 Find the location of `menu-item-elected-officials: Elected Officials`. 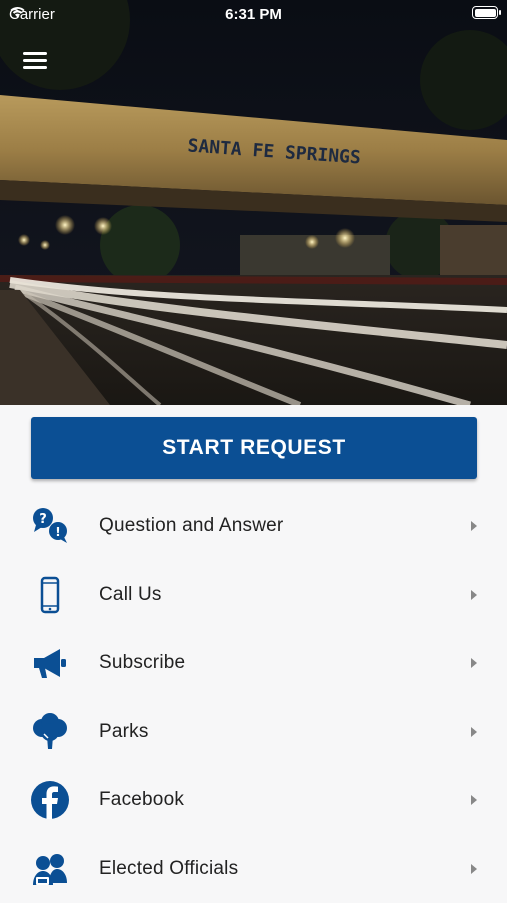

menu-item-elected-officials: Elected Officials is located at coordinates (253, 869).